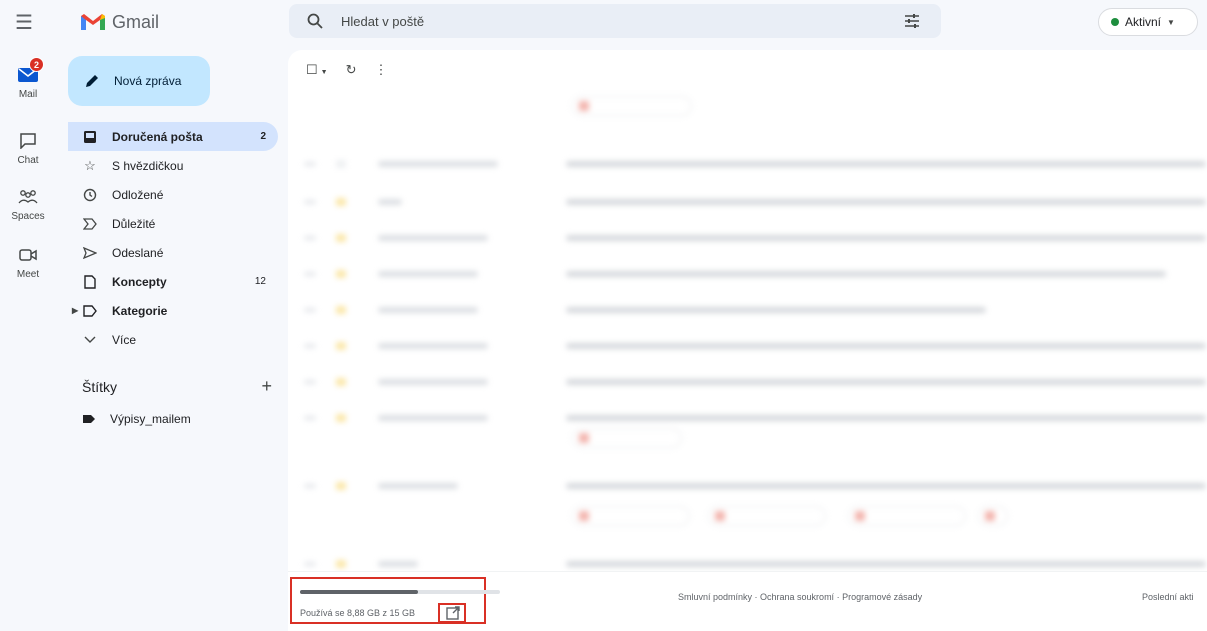  Describe the element at coordinates (173, 252) in the screenshot. I see `nav-item-sent: Odeslané` at that location.